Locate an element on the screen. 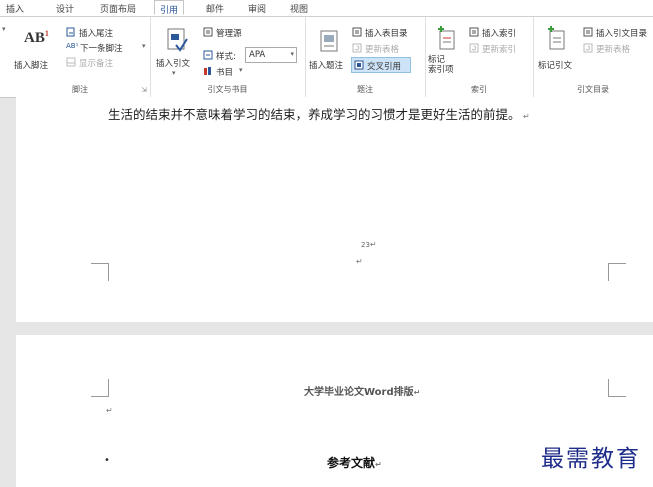 The image size is (653, 487). cross-reference-label: 交叉引用 is located at coordinates (384, 67).